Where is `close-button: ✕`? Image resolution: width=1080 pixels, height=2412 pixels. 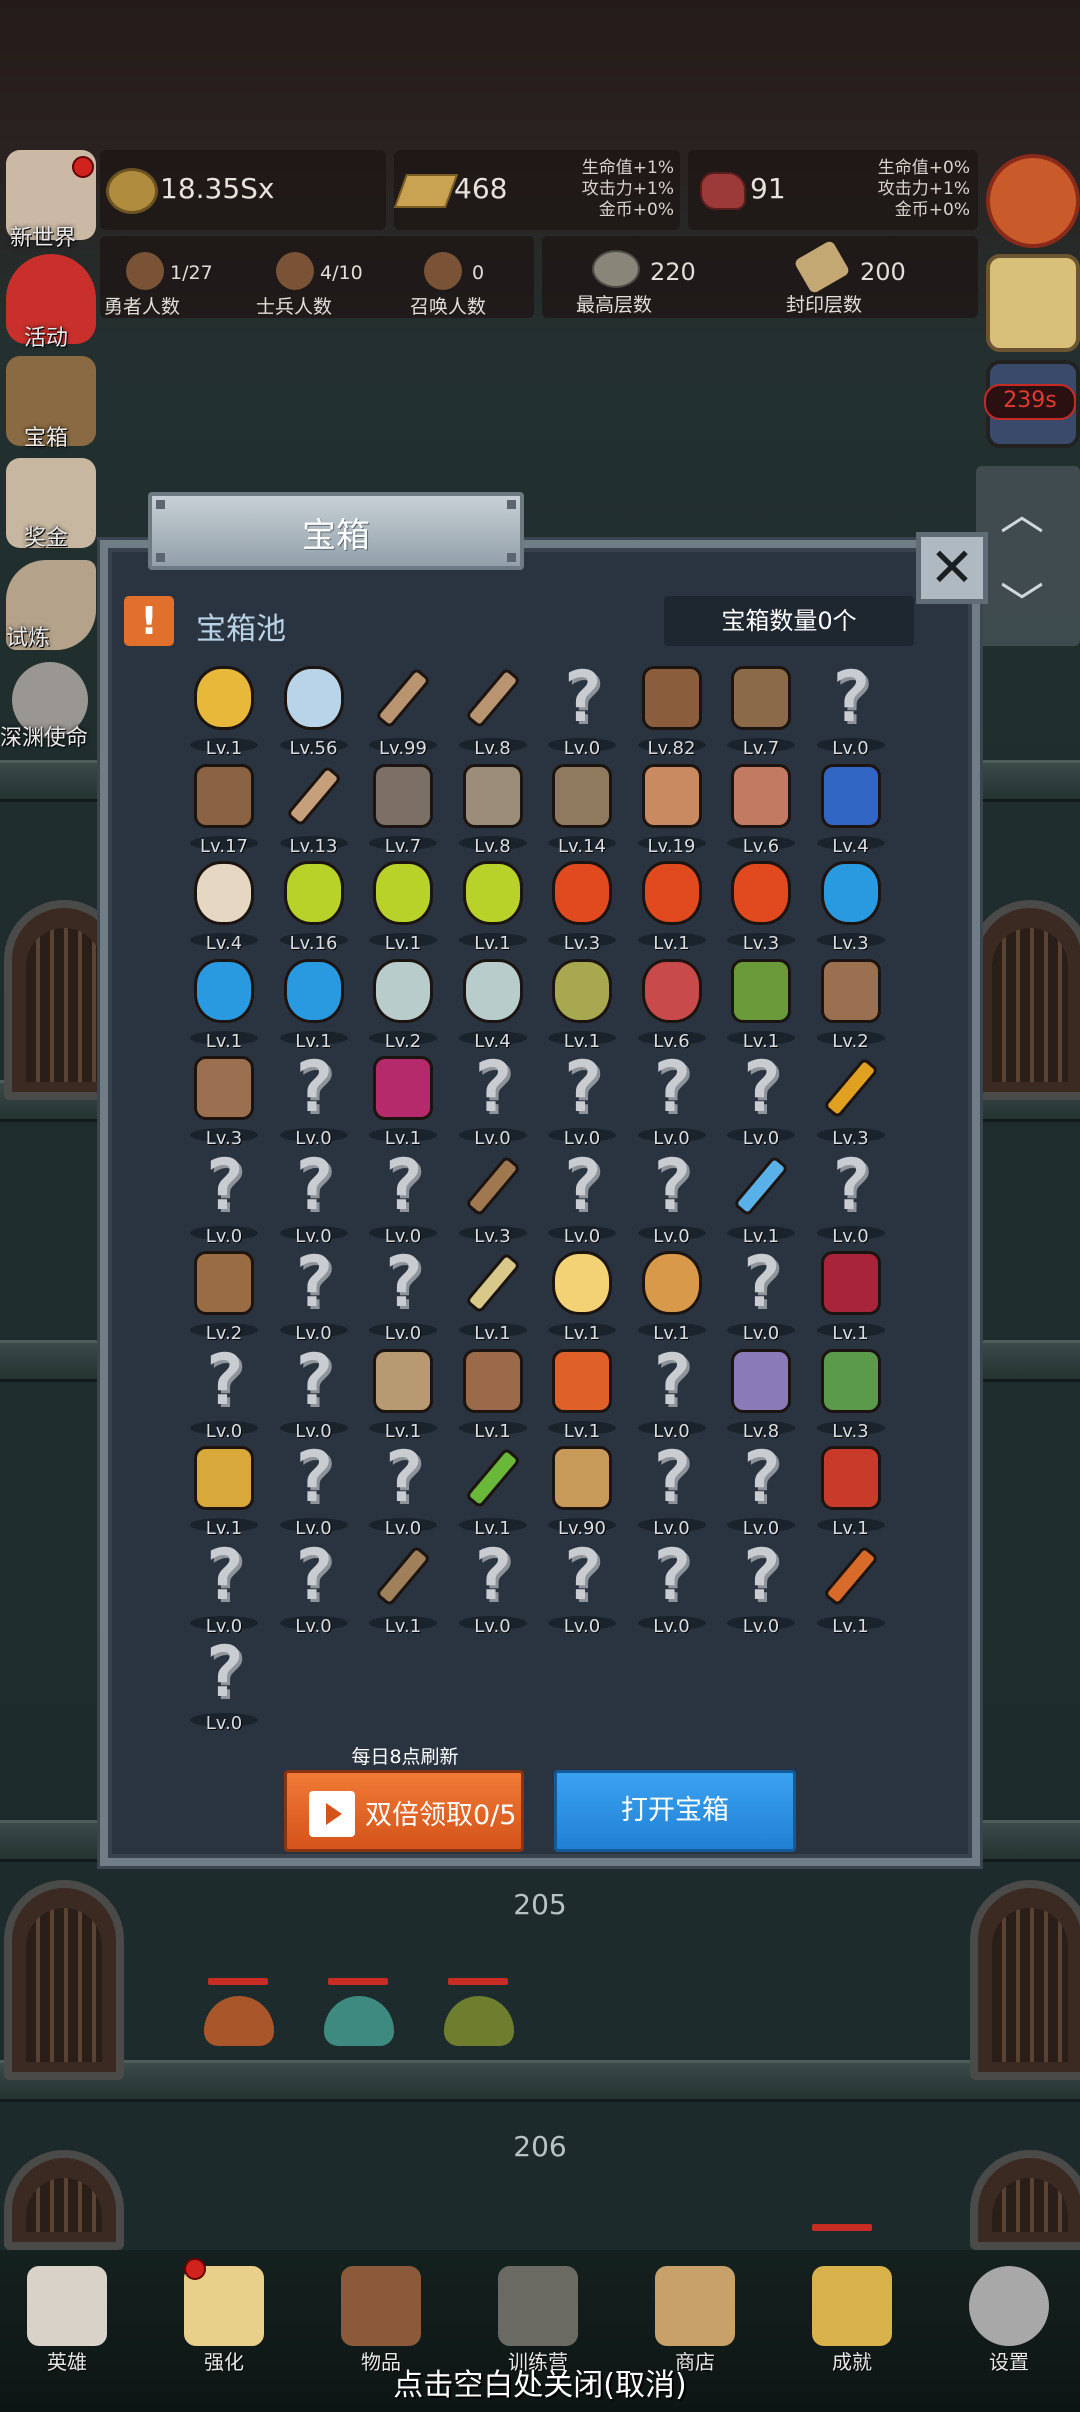 close-button: ✕ is located at coordinates (952, 568).